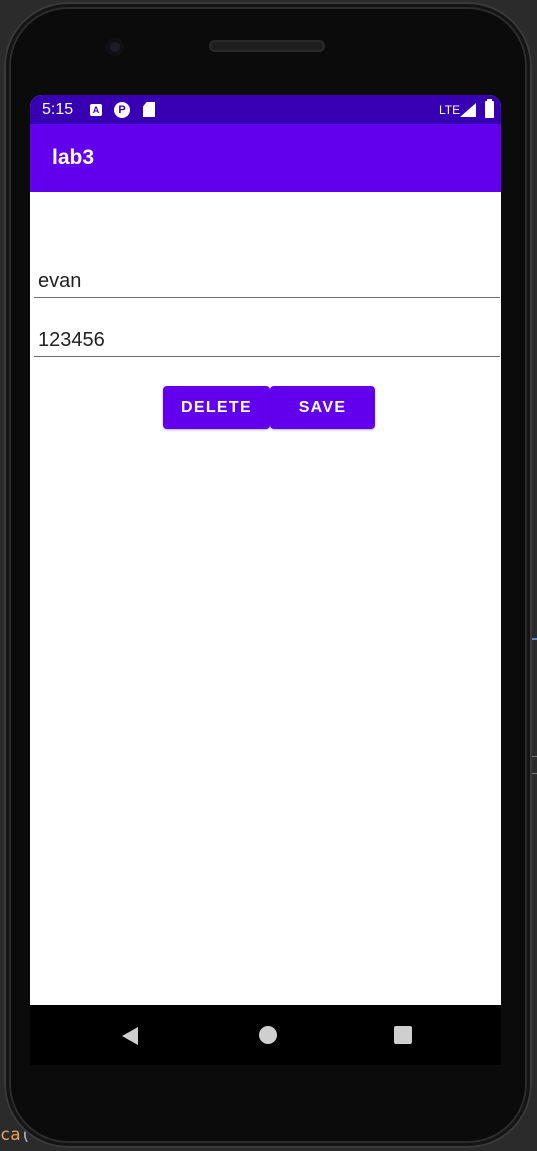 This screenshot has height=1151, width=537. I want to click on status-time: 5:15, so click(58, 109).